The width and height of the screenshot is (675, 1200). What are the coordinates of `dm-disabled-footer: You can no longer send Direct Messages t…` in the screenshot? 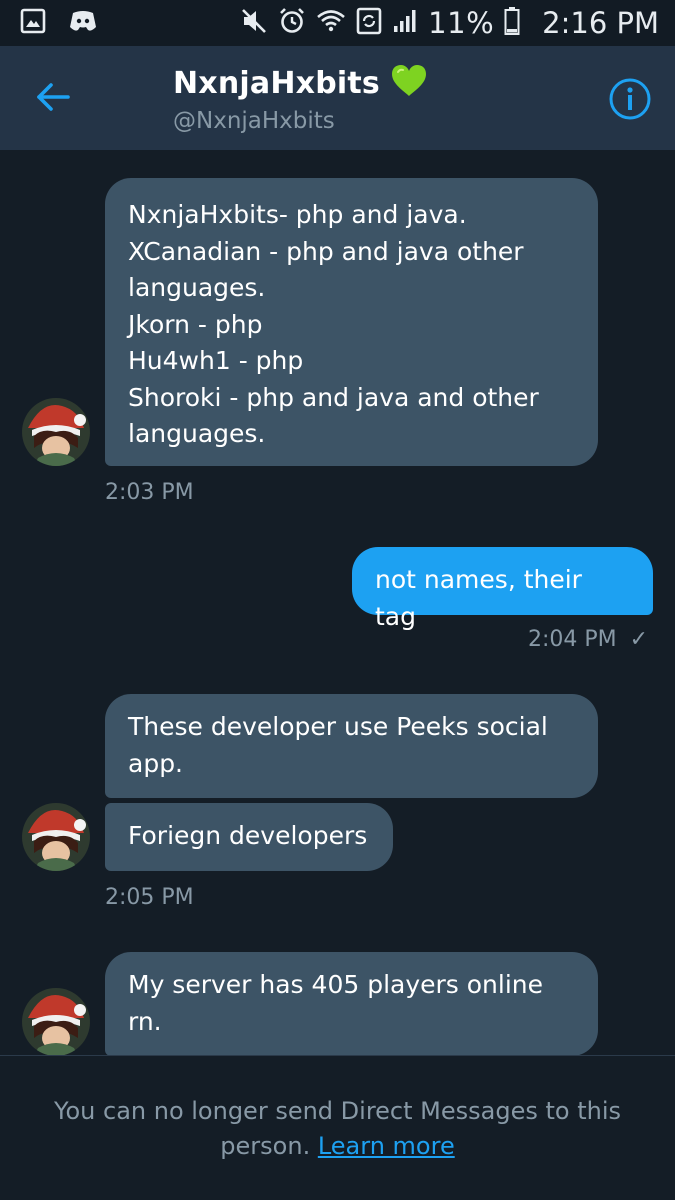 It's located at (337, 1127).